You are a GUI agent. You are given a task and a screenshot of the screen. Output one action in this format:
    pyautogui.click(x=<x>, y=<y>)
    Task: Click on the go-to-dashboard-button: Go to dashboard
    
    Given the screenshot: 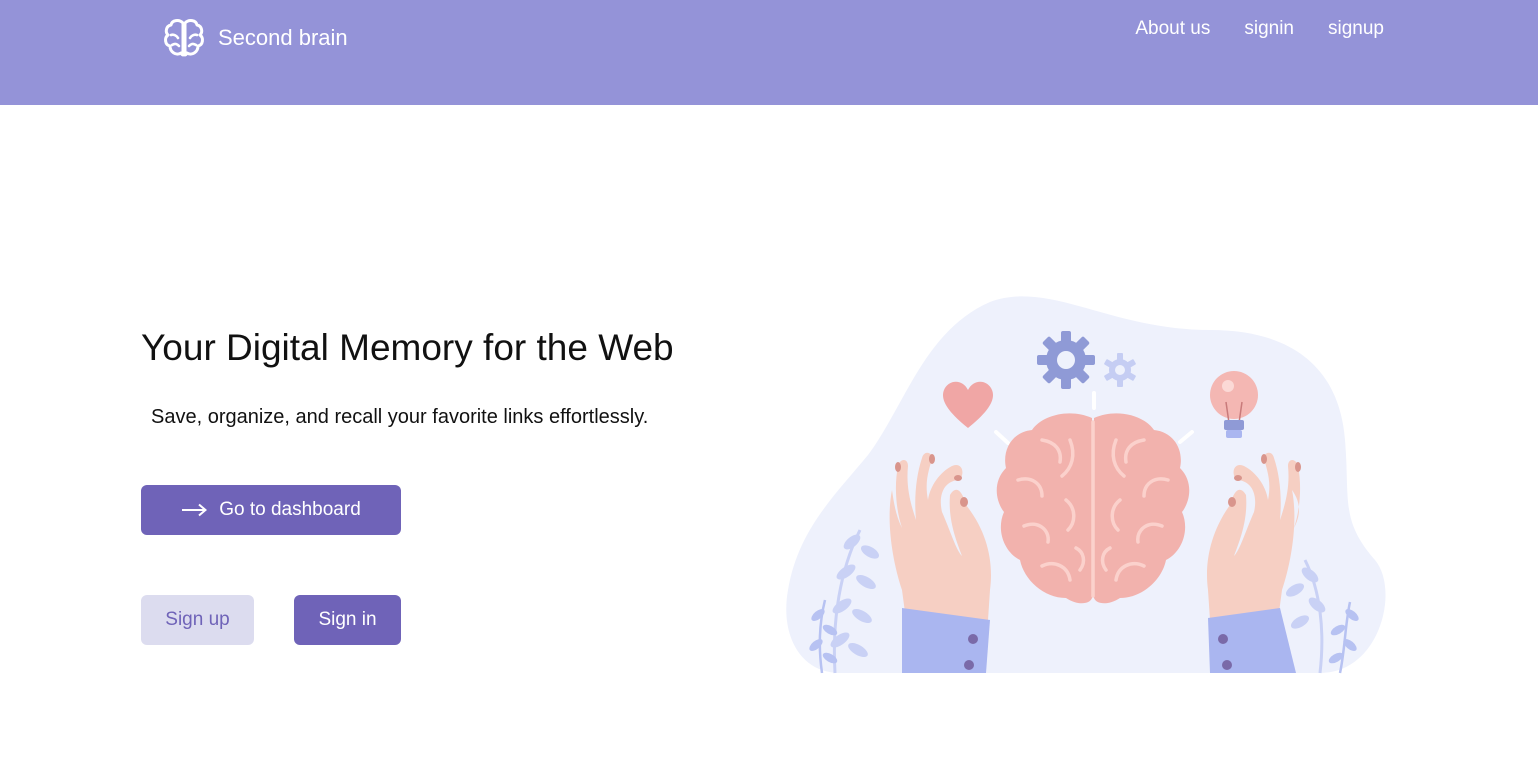 What is the action you would take?
    pyautogui.click(x=271, y=510)
    